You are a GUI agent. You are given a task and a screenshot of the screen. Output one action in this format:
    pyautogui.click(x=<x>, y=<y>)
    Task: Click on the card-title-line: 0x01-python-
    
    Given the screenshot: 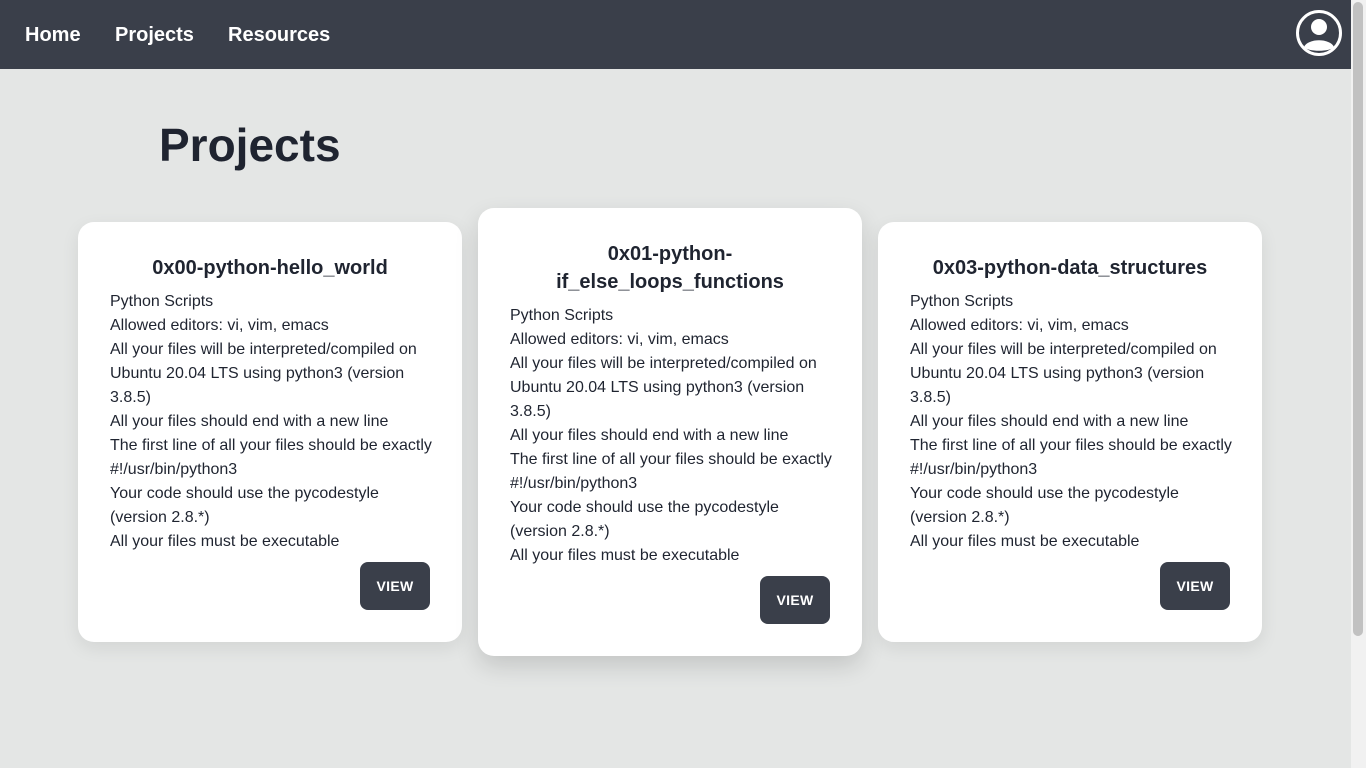 What is the action you would take?
    pyautogui.click(x=670, y=254)
    